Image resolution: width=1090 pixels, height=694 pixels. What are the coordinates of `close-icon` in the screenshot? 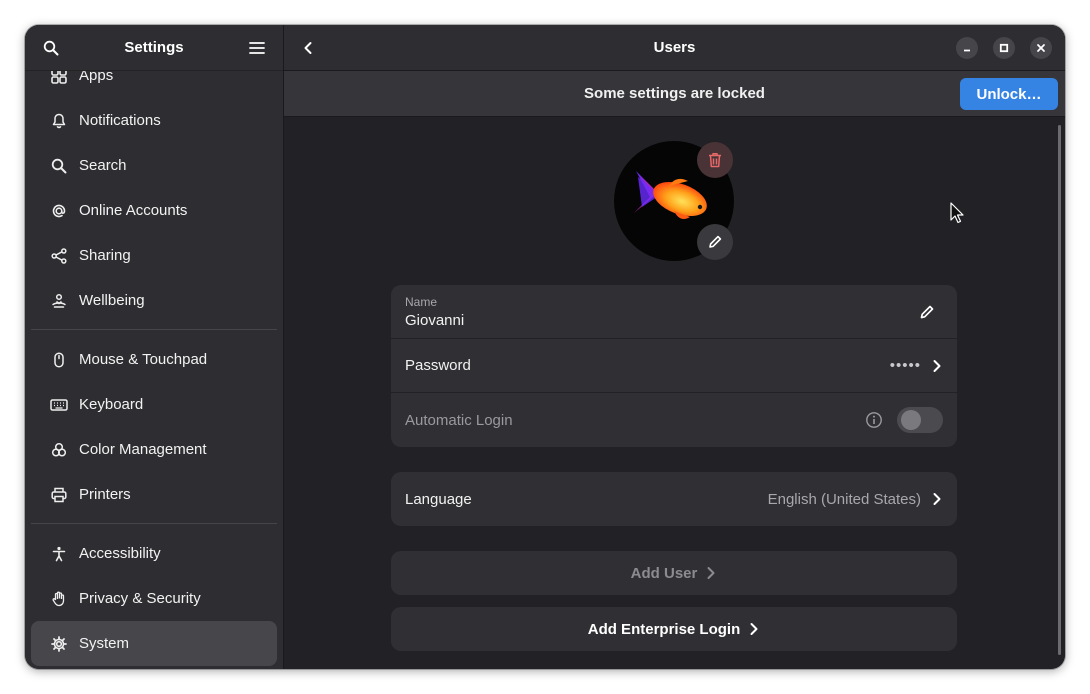 It's located at (1041, 48).